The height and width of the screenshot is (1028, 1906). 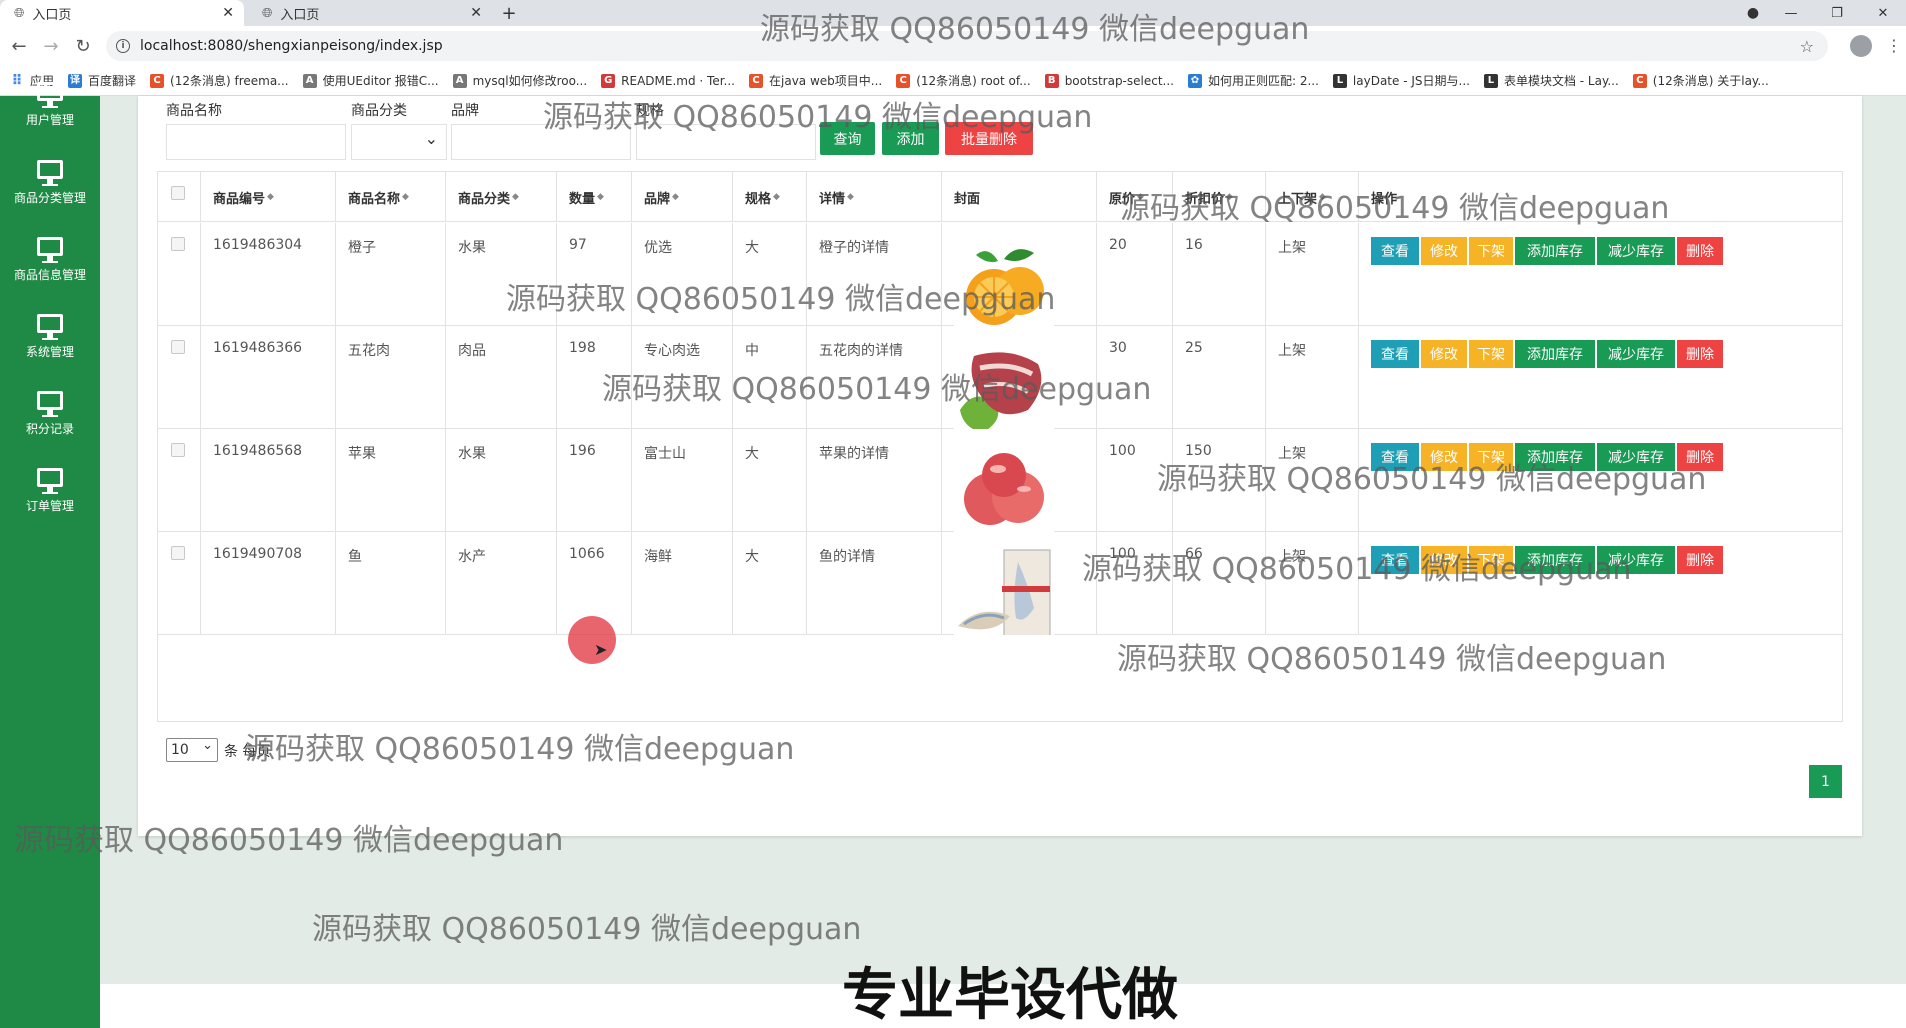 What do you see at coordinates (50, 426) in the screenshot?
I see `sidebar-item-points: 积分记录` at bounding box center [50, 426].